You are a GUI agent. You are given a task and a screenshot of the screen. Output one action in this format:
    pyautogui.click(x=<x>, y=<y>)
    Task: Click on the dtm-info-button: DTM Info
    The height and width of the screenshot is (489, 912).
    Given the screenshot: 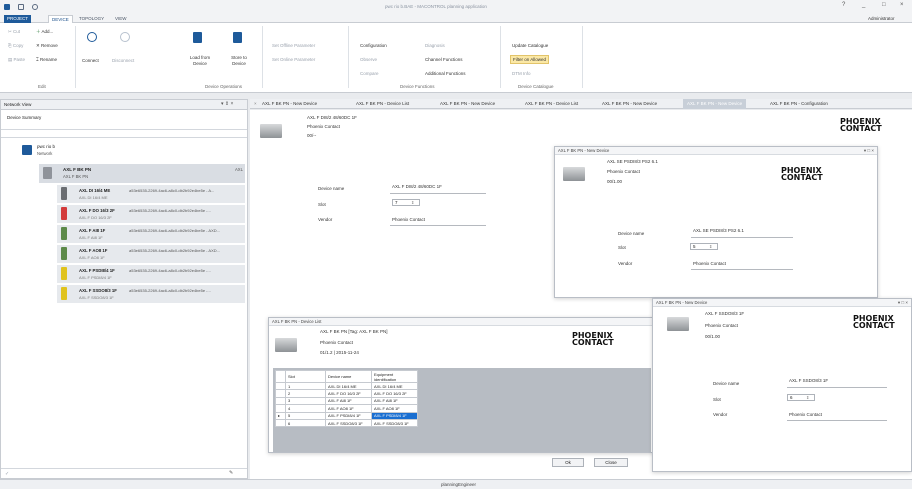 What is the action you would take?
    pyautogui.click(x=521, y=73)
    